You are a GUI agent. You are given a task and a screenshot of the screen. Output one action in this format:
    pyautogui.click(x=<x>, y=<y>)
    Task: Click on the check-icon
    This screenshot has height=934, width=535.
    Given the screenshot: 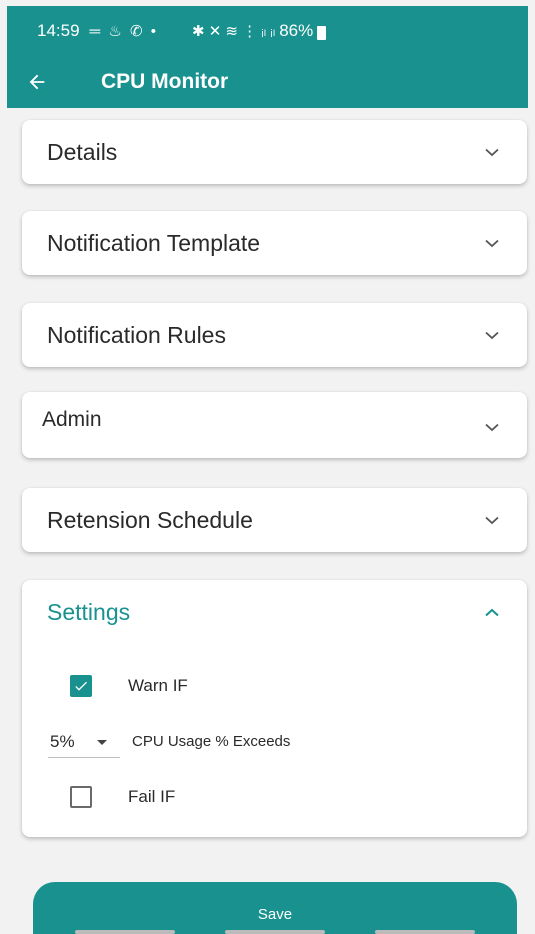 What is the action you would take?
    pyautogui.click(x=81, y=686)
    